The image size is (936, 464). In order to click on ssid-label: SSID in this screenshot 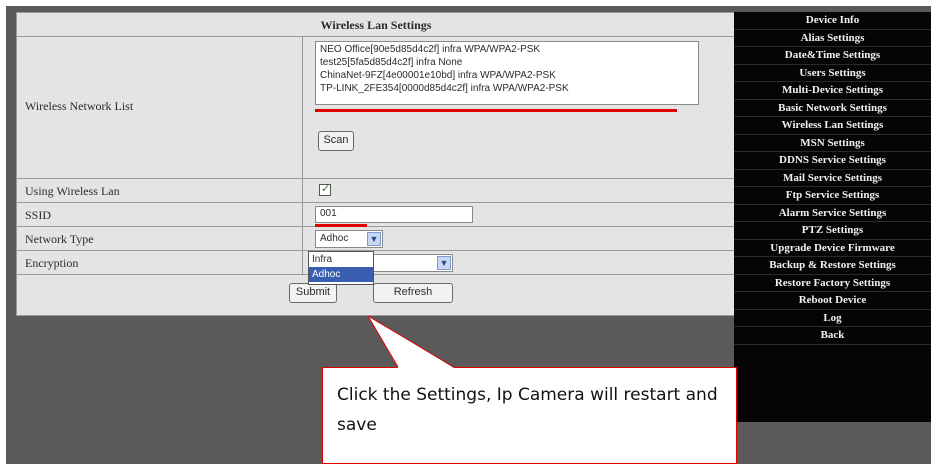, I will do `click(38, 215)`.